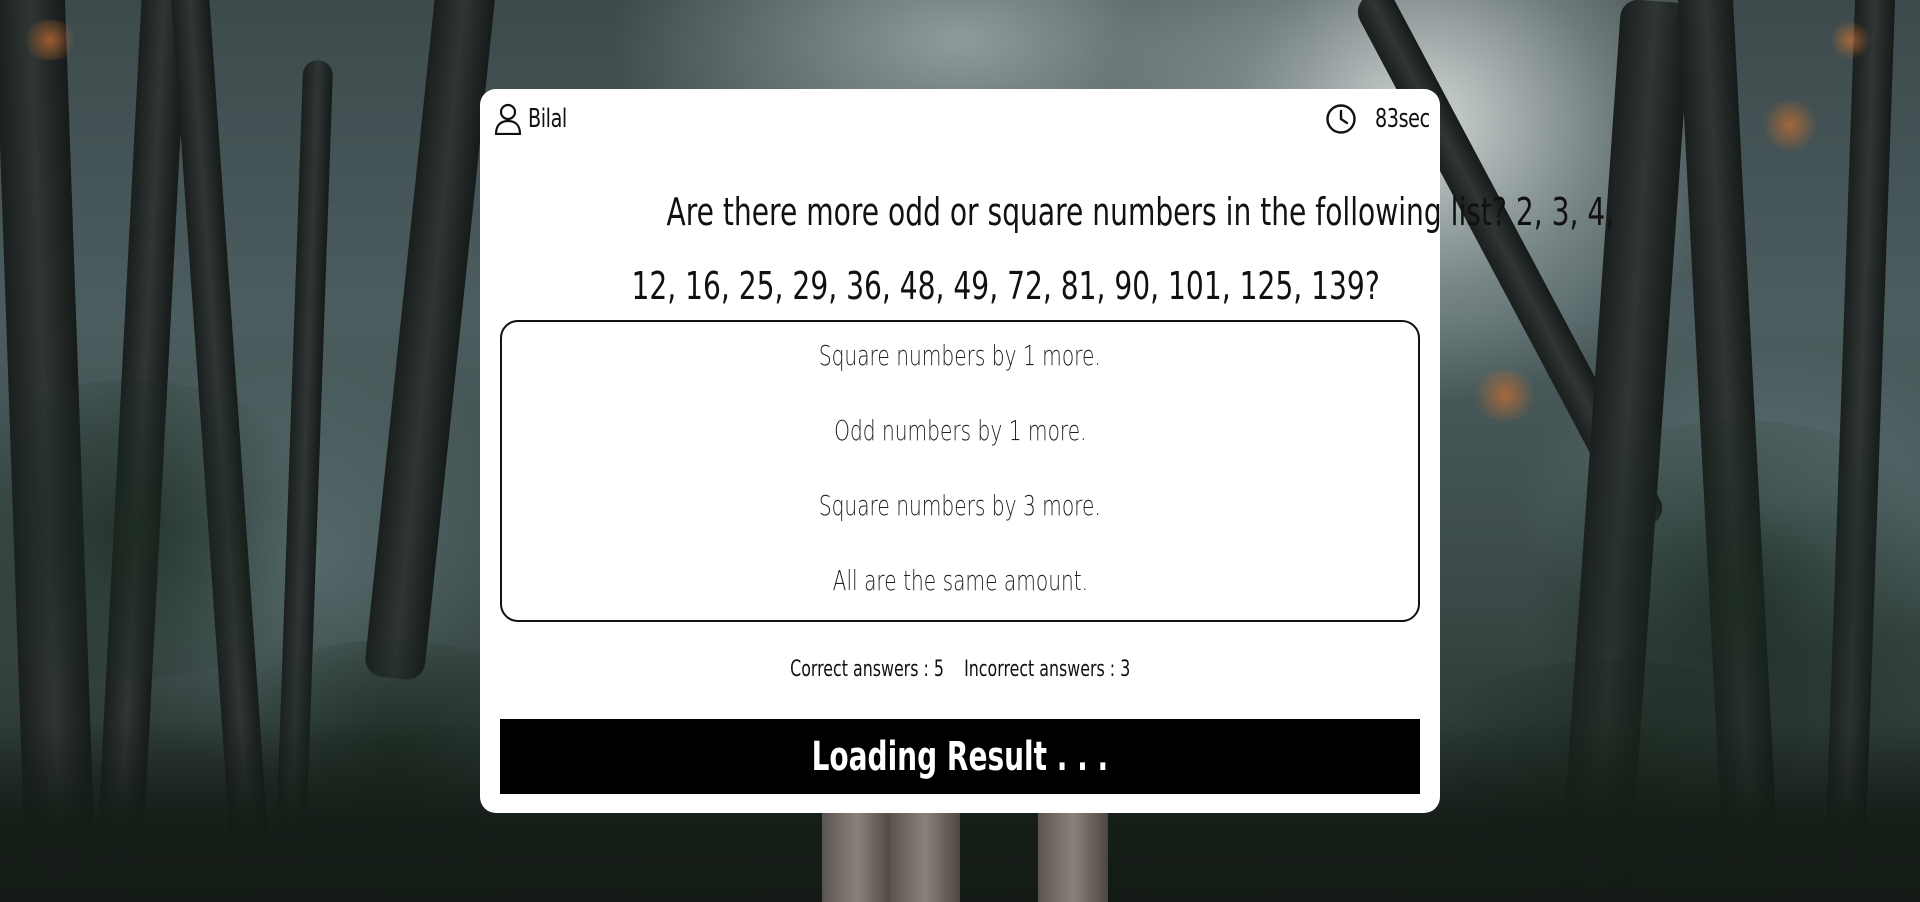 Image resolution: width=1920 pixels, height=902 pixels. I want to click on answer-option-label: All are the same amount., so click(960, 580).